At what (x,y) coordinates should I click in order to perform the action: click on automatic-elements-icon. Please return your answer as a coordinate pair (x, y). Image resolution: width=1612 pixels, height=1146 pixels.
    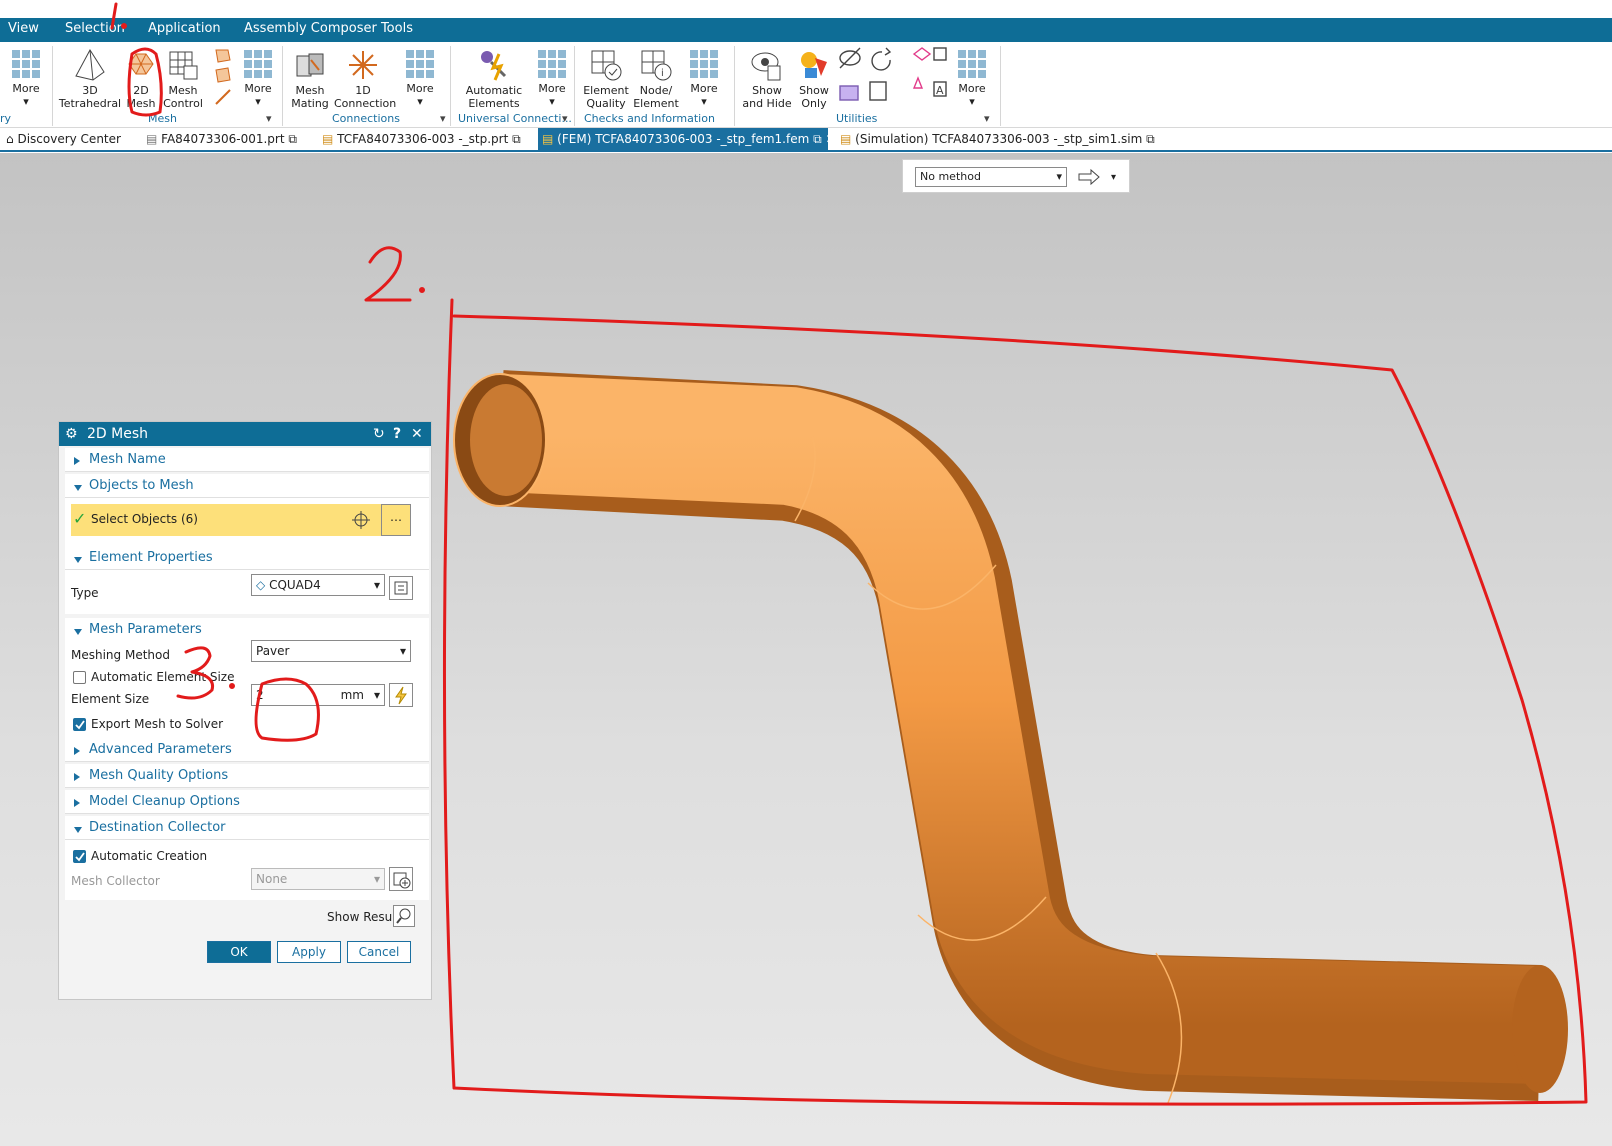
    Looking at the image, I should click on (494, 66).